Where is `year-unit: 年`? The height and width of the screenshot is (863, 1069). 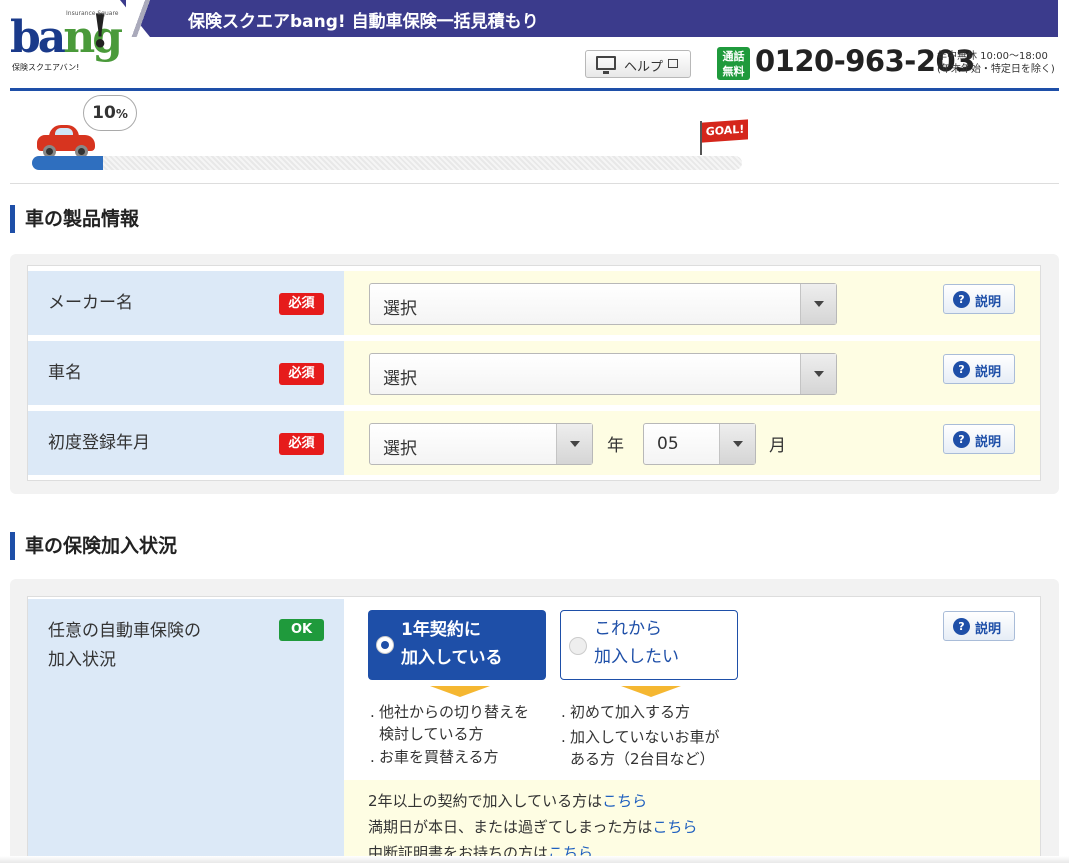 year-unit: 年 is located at coordinates (615, 446).